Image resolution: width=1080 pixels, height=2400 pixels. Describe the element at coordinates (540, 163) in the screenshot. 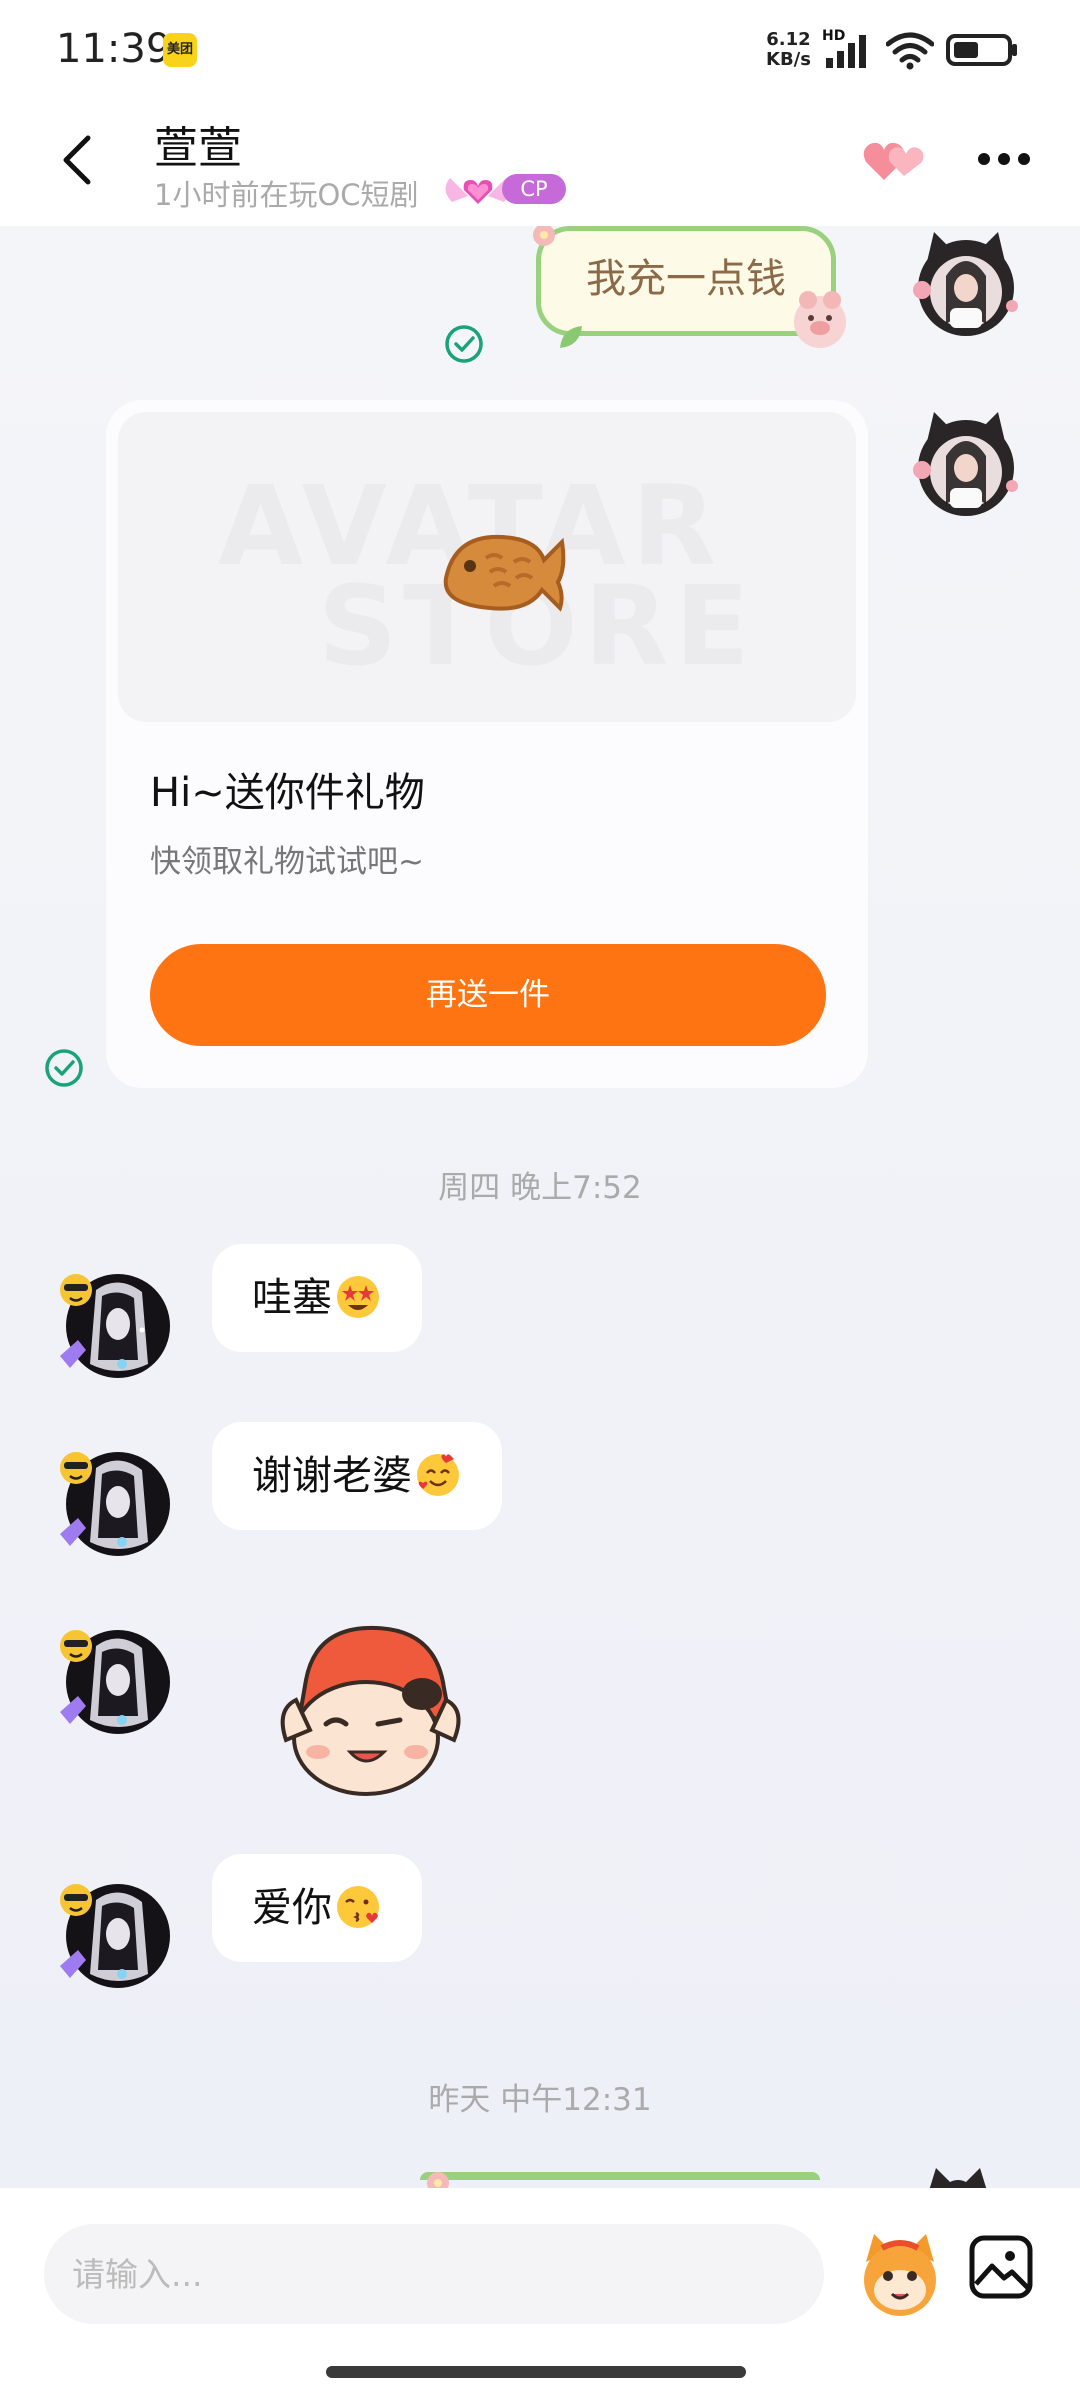

I see `chat-header: 萱萱 1小时前在玩OC短剧 CP` at that location.